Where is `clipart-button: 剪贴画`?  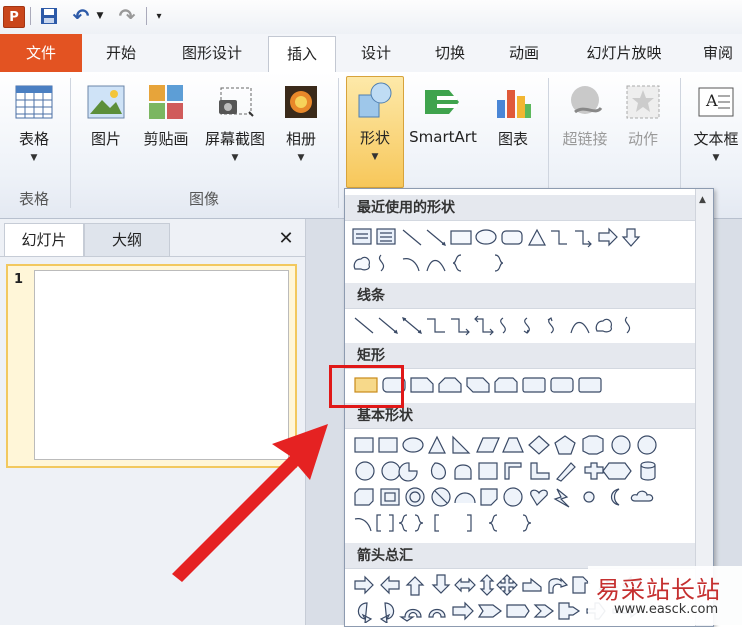
clipart-button: 剪贴画 is located at coordinates (166, 113).